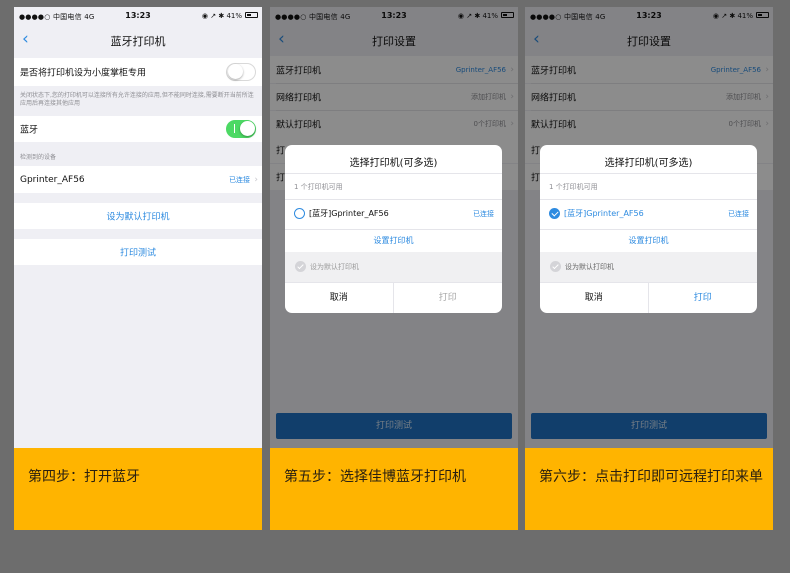 Image resolution: width=790 pixels, height=573 pixels. Describe the element at coordinates (251, 15) in the screenshot. I see `battery-icon` at that location.